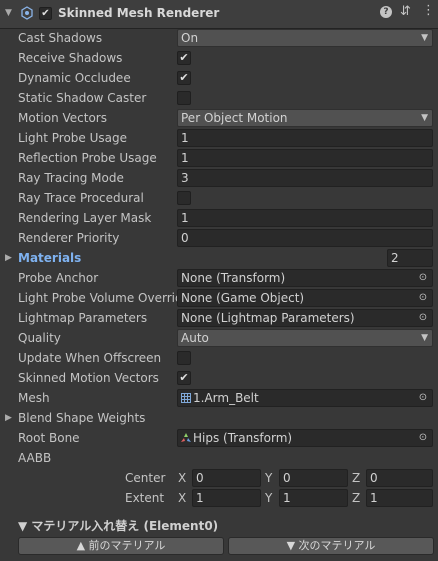 The width and height of the screenshot is (438, 561). I want to click on root-bone-label: Root Bone, so click(49, 438).